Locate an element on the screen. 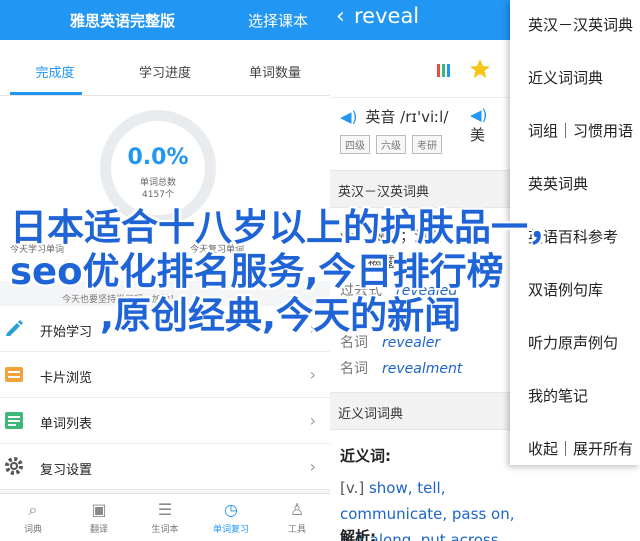  clock-icon: ◷ is located at coordinates (231, 509).